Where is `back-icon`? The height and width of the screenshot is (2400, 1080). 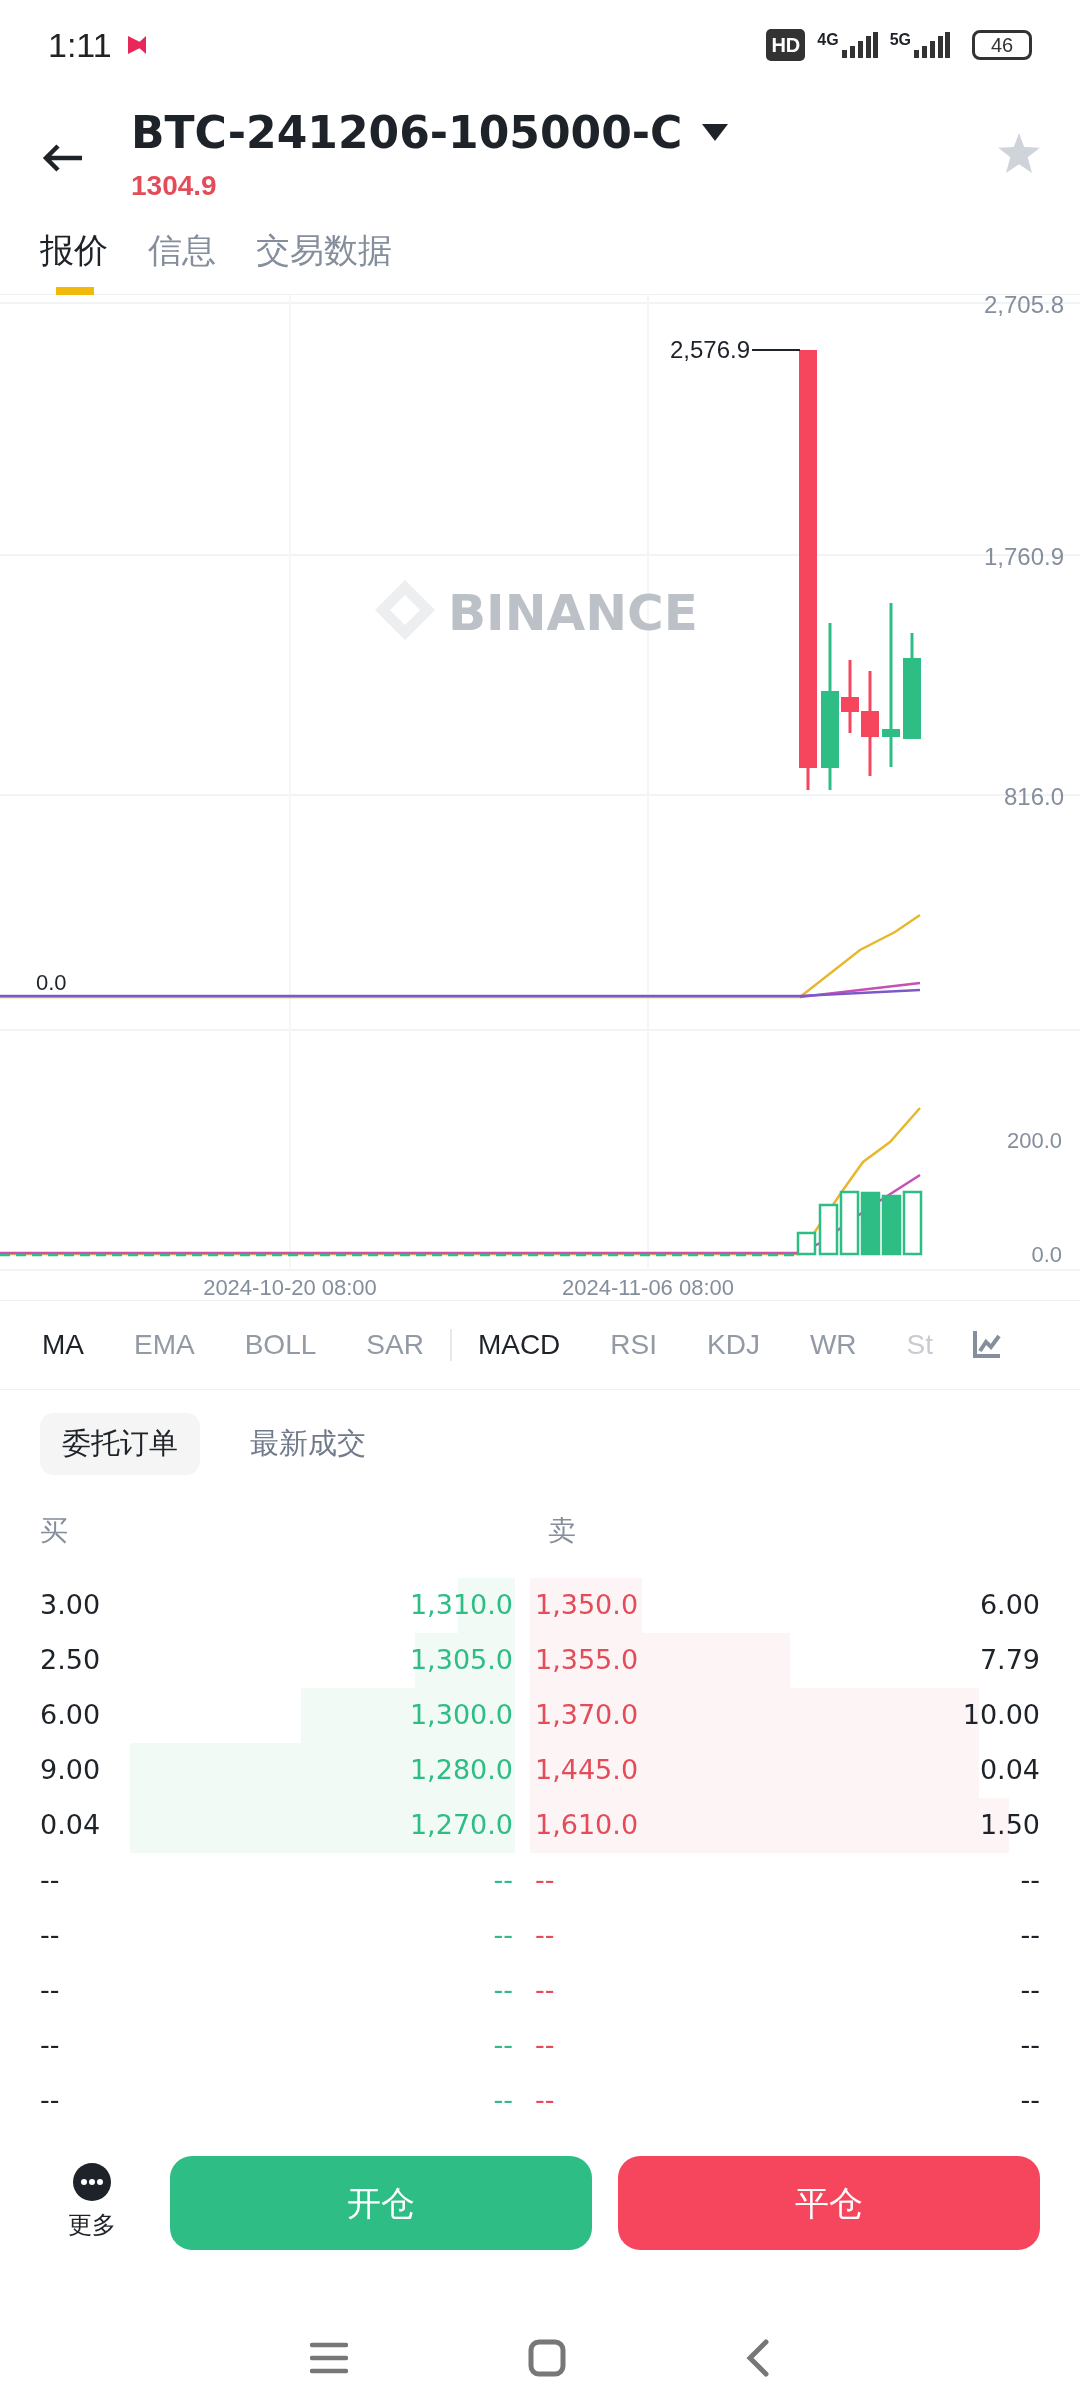 back-icon is located at coordinates (758, 2358).